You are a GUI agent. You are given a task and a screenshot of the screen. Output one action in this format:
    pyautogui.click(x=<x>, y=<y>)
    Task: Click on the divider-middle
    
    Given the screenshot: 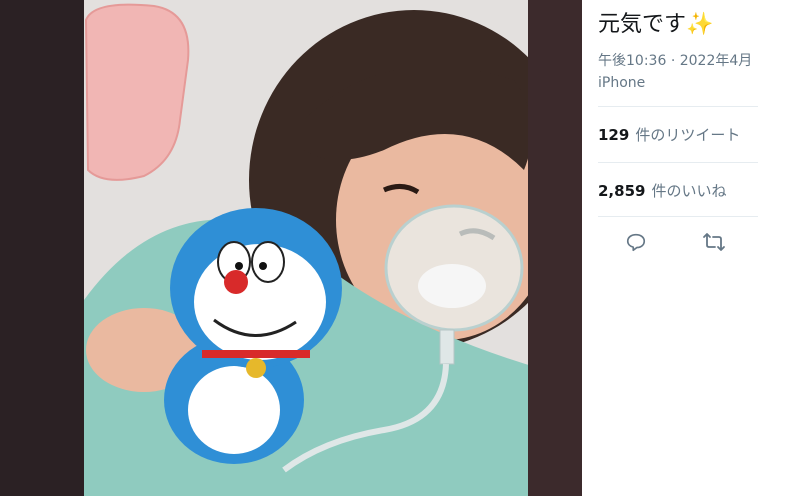 What is the action you would take?
    pyautogui.click(x=678, y=162)
    